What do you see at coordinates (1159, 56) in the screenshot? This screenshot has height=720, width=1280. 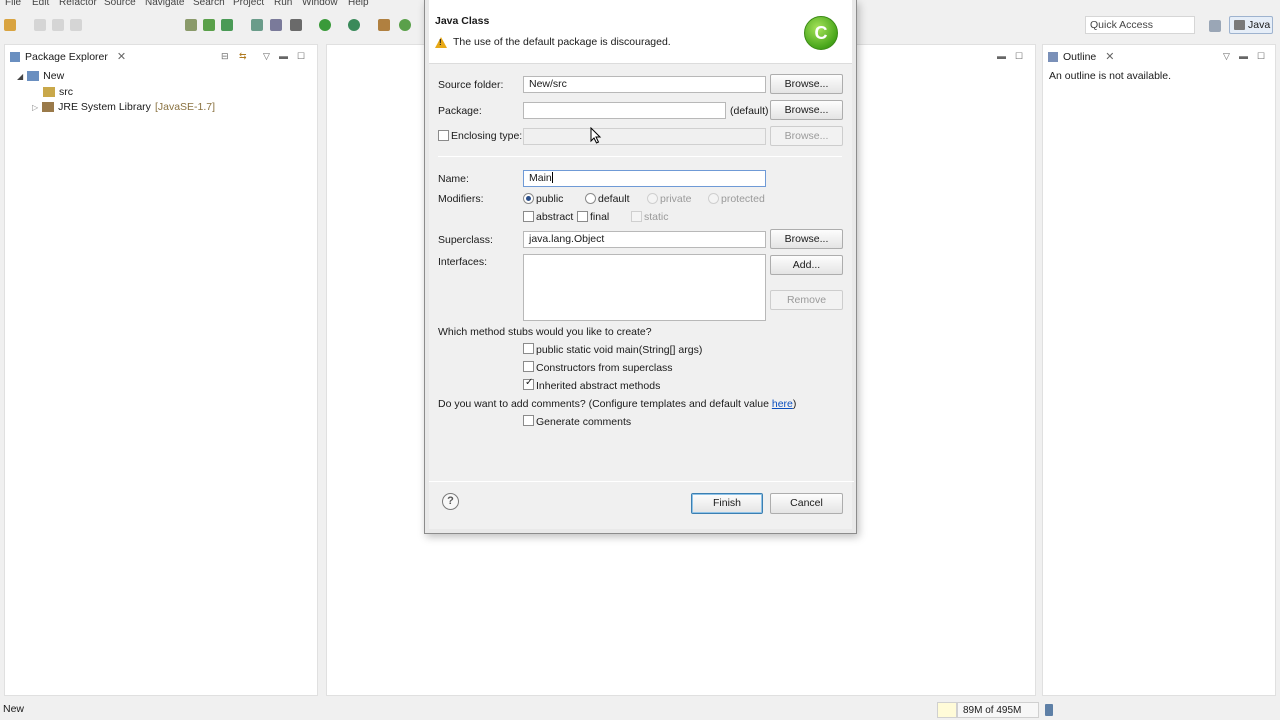 I see `outline-tabbar: Outline ✕ ▽ ▬ ☐` at bounding box center [1159, 56].